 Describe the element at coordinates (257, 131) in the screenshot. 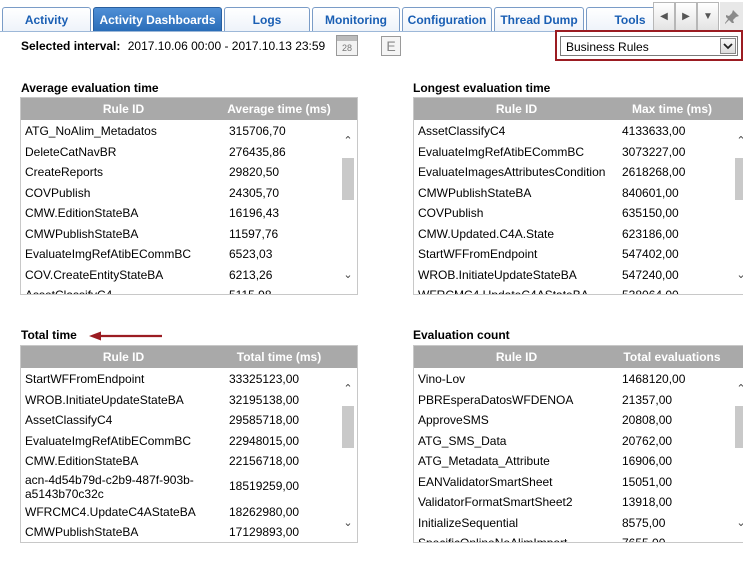

I see `cell-value: 315706,70` at that location.